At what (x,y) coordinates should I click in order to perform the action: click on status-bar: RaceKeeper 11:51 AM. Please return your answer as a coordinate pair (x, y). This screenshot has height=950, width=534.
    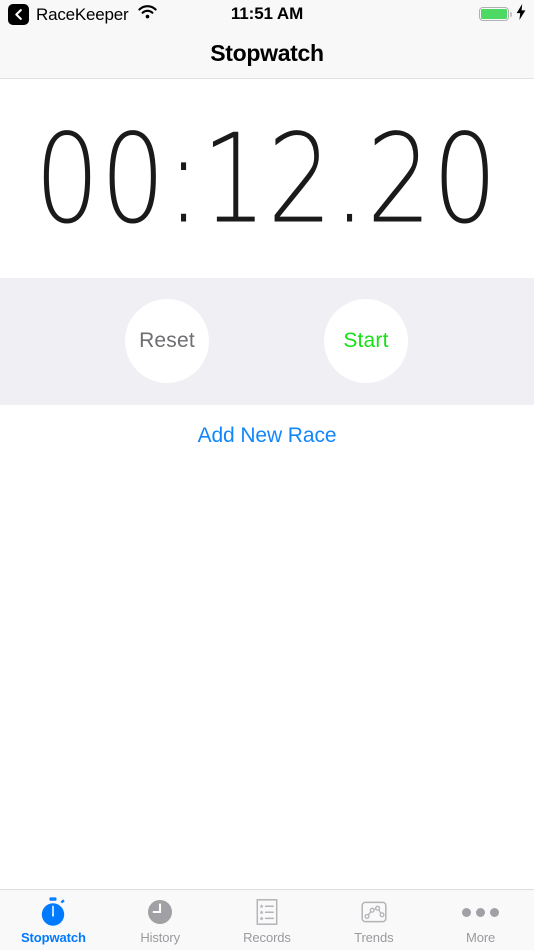
    Looking at the image, I should click on (267, 14).